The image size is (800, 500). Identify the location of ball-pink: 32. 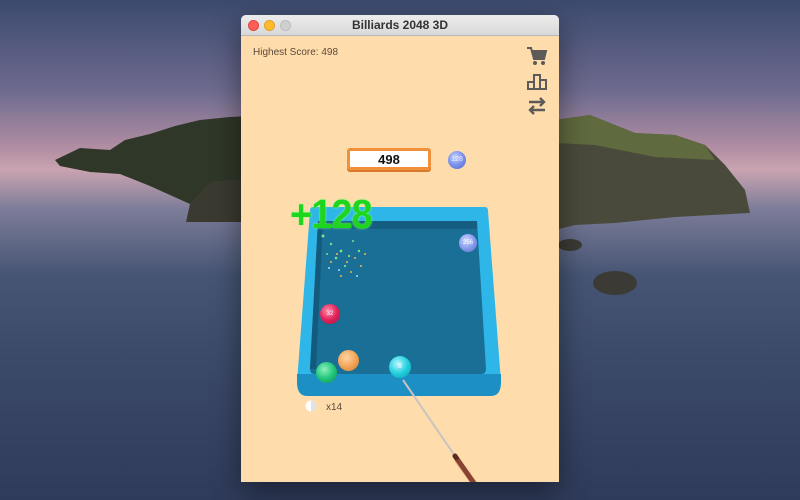
(330, 314).